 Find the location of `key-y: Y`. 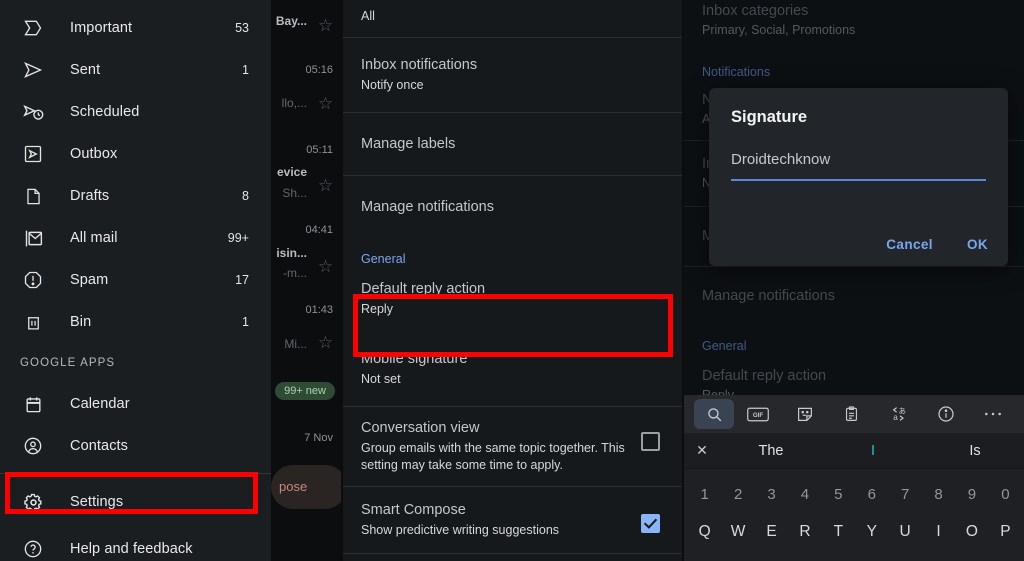

key-y: Y is located at coordinates (871, 532).